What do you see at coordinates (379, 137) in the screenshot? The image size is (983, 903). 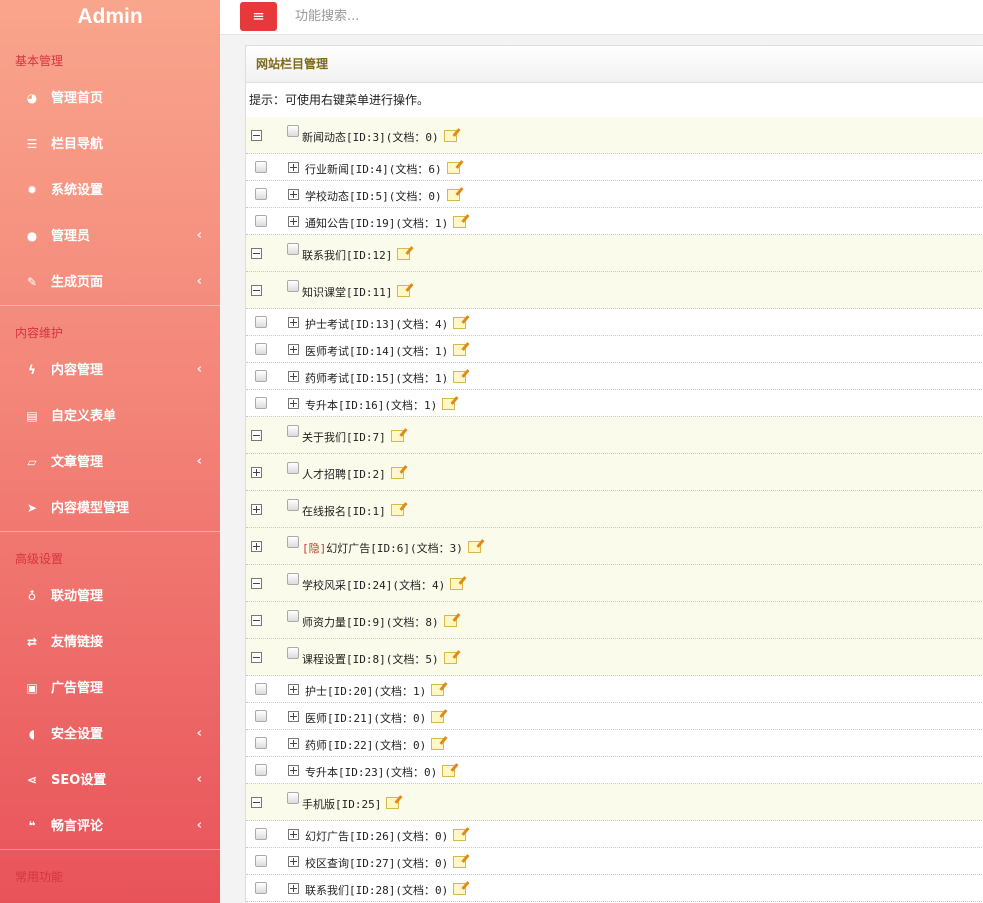 I see `category-name: 新闻动态[ID:3](文档：0)` at bounding box center [379, 137].